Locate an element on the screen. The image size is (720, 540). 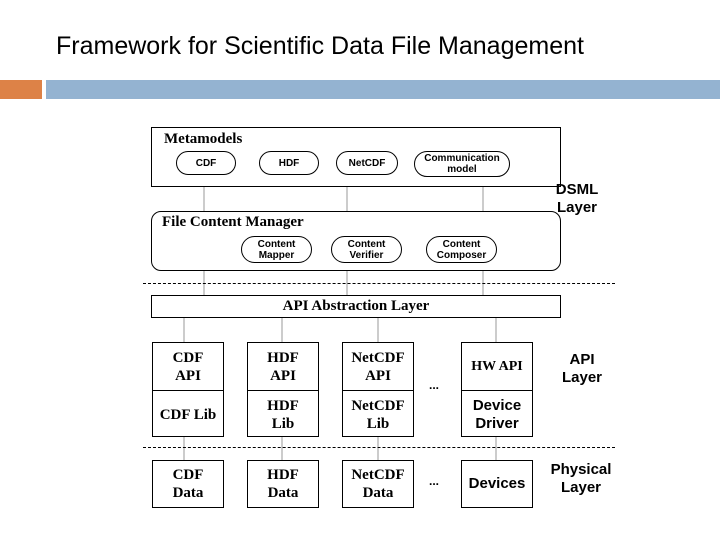
cdf-lib: CDF Lib is located at coordinates (188, 414).